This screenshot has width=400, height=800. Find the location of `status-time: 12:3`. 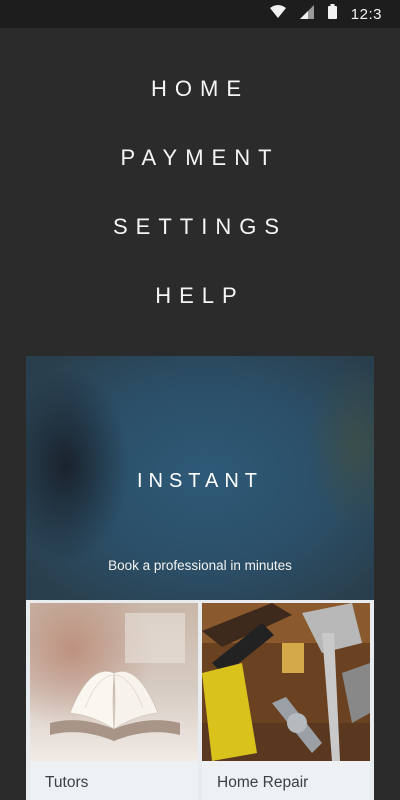

status-time: 12:3 is located at coordinates (366, 14).